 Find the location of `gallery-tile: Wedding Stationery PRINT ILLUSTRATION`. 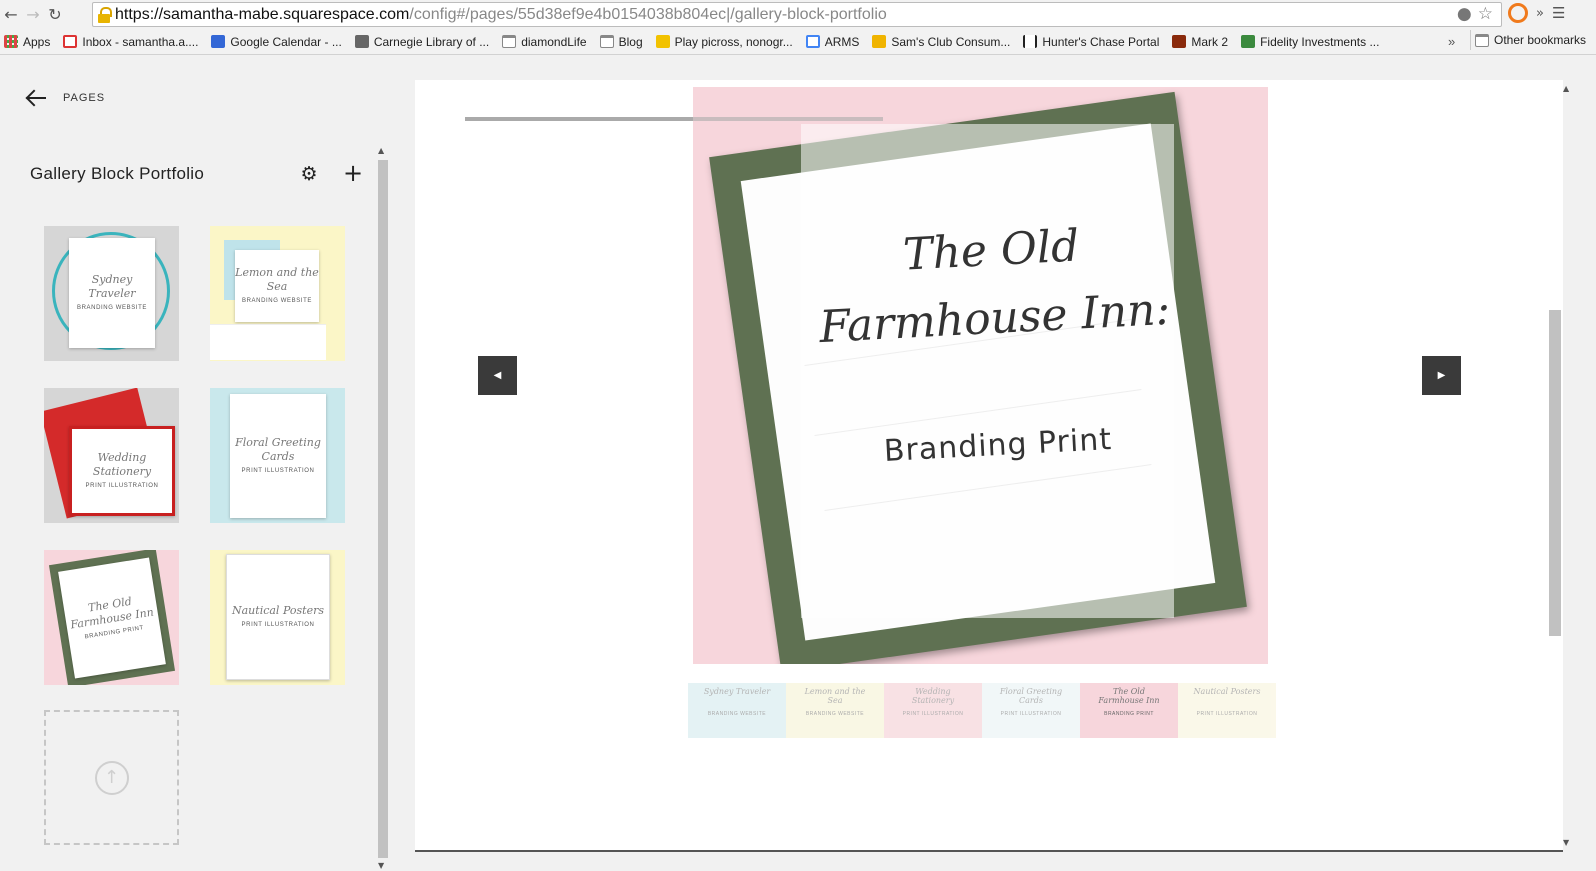

gallery-tile: Wedding Stationery PRINT ILLUSTRATION is located at coordinates (111, 455).